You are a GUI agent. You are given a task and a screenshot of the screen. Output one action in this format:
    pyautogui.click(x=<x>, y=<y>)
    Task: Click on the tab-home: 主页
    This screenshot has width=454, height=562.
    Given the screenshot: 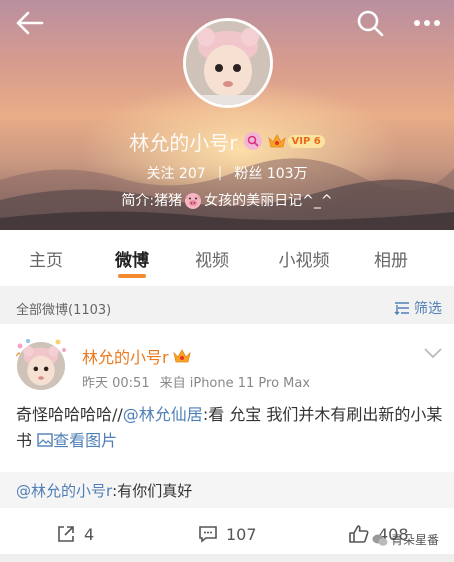 What is the action you would take?
    pyautogui.click(x=46, y=258)
    